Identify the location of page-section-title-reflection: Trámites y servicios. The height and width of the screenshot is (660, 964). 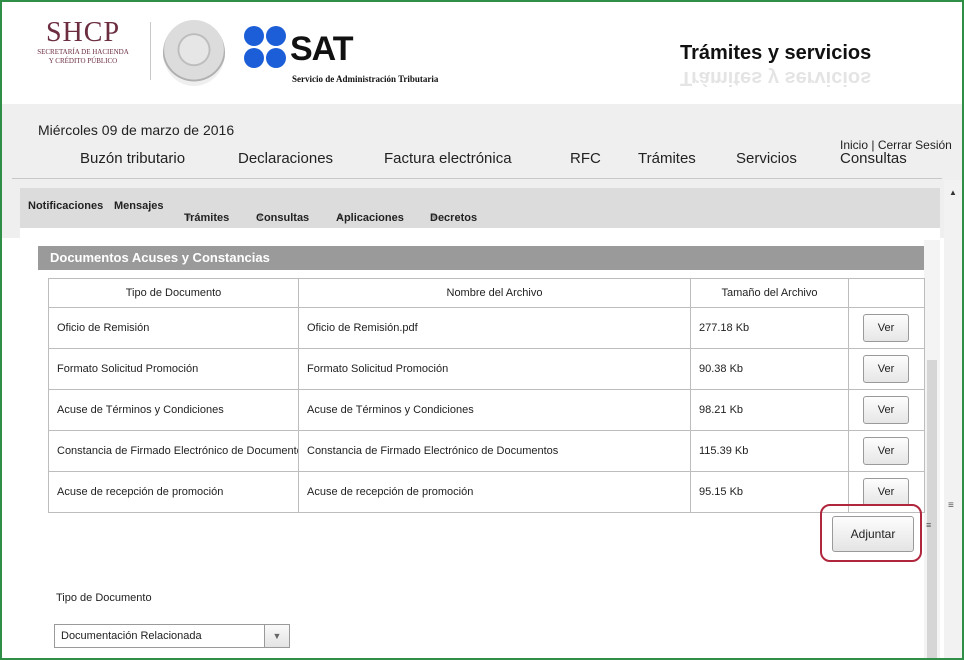
(776, 78).